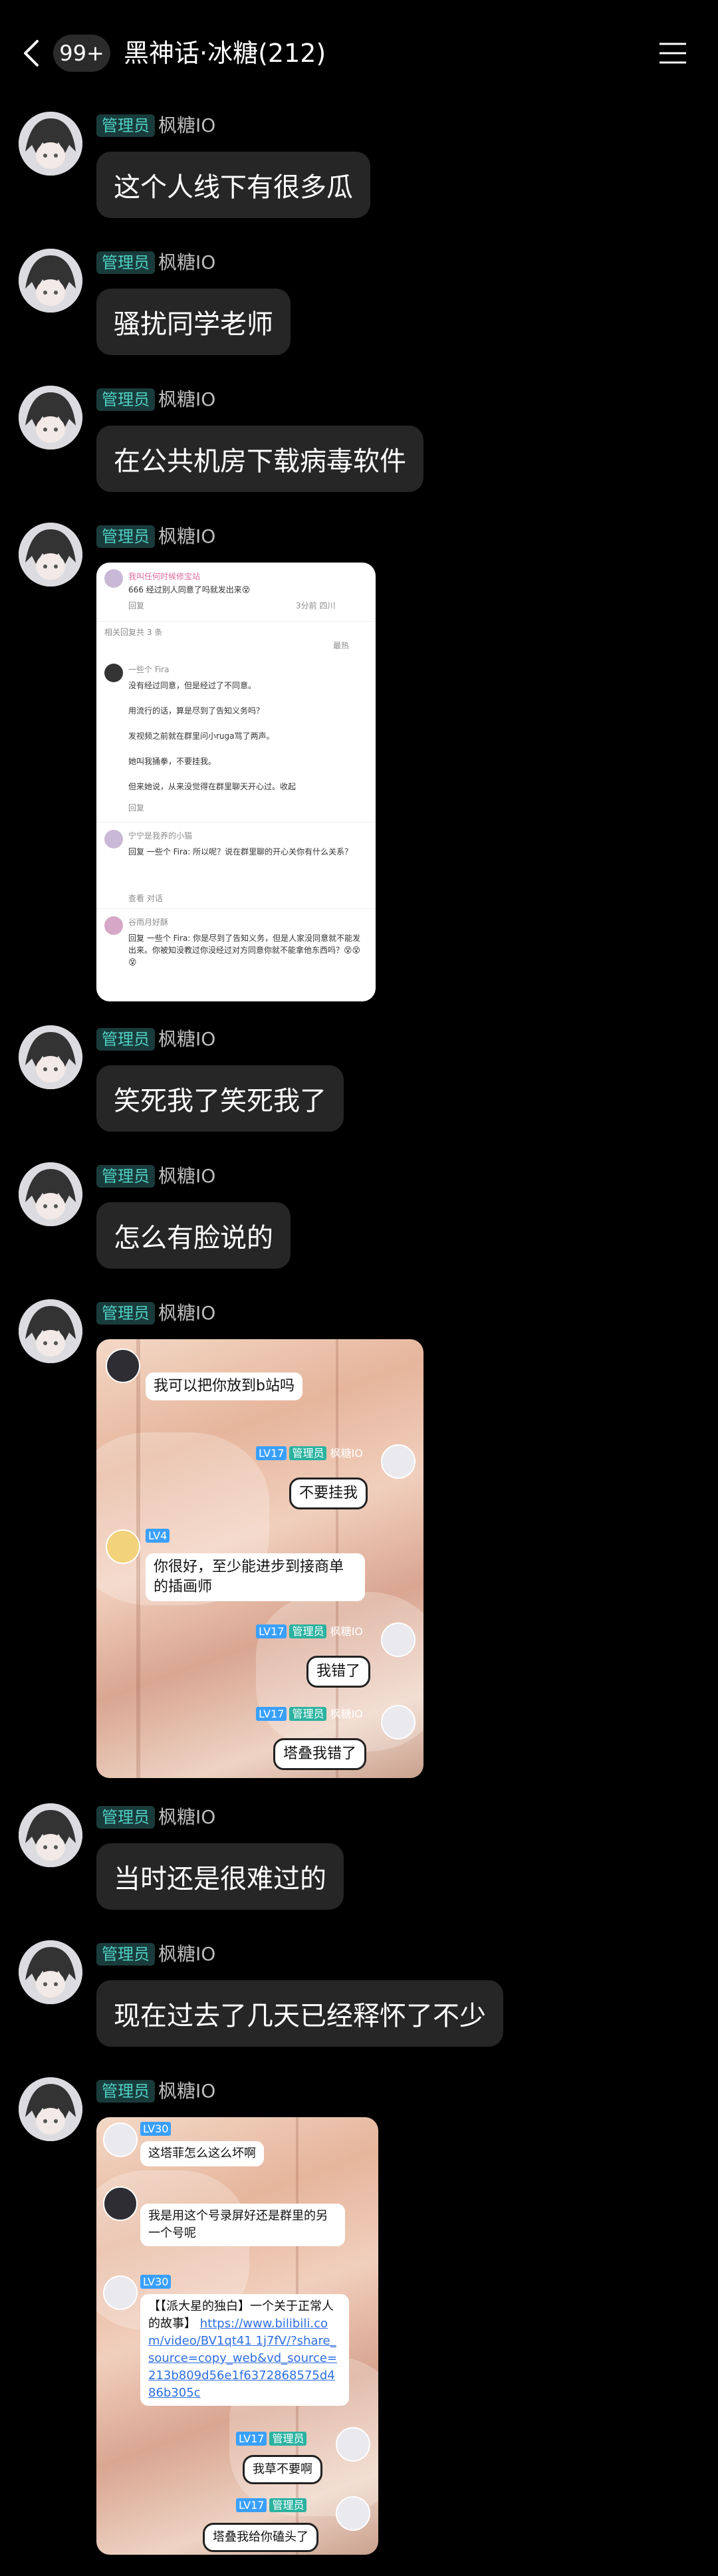 This screenshot has width=718, height=2576. What do you see at coordinates (194, 1235) in the screenshot?
I see `message-bubble: 怎么有脸说的` at bounding box center [194, 1235].